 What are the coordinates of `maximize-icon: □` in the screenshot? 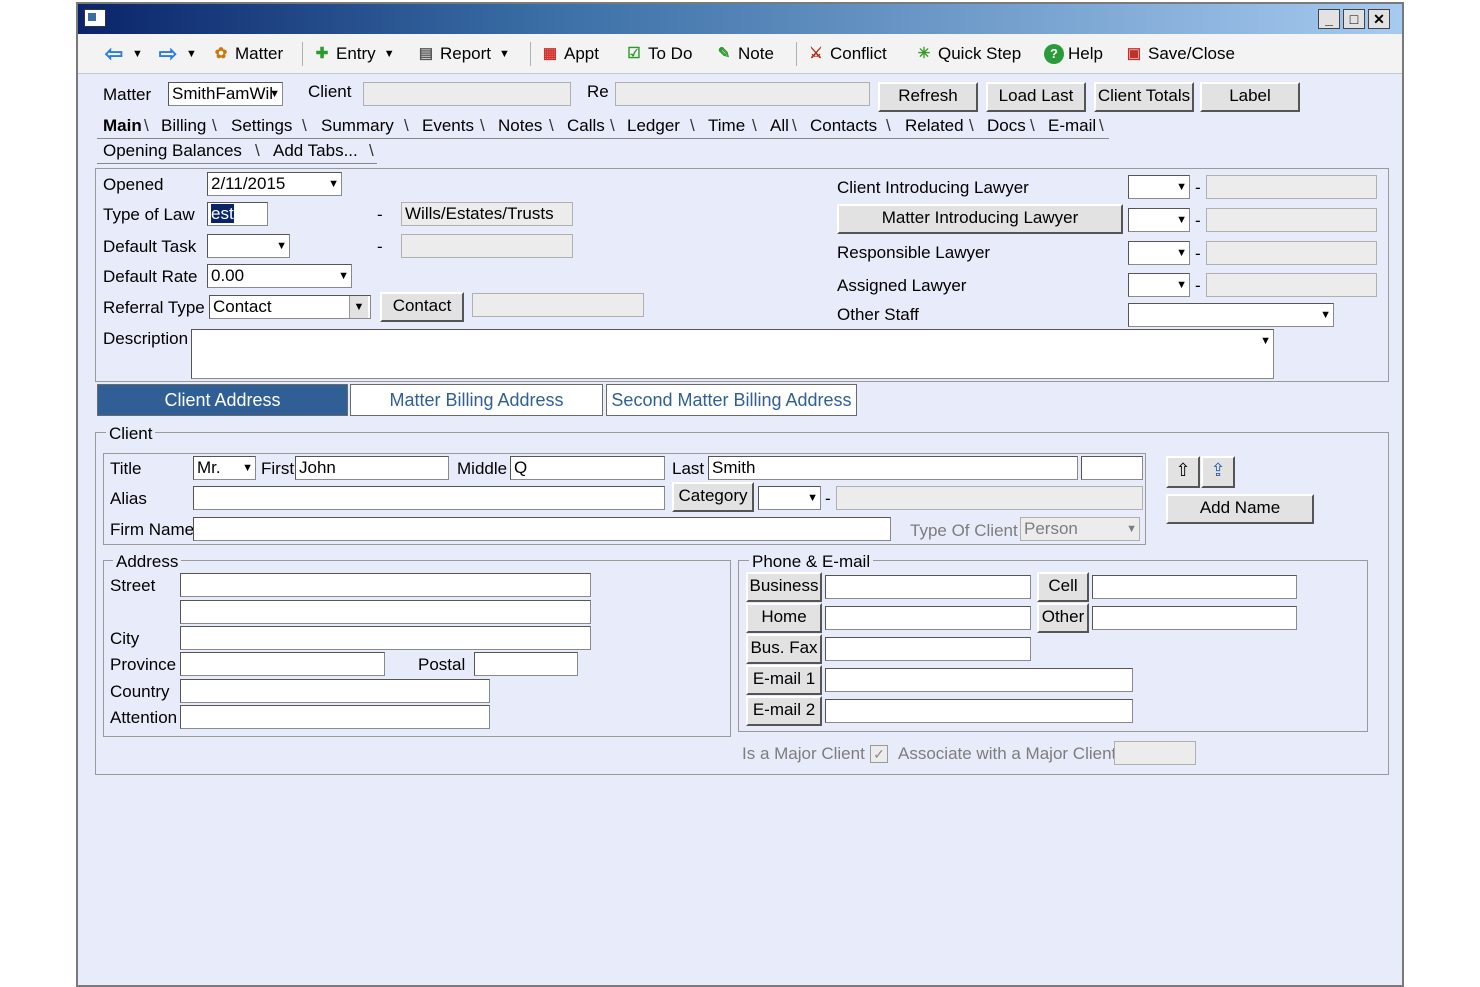 It's located at (1354, 19).